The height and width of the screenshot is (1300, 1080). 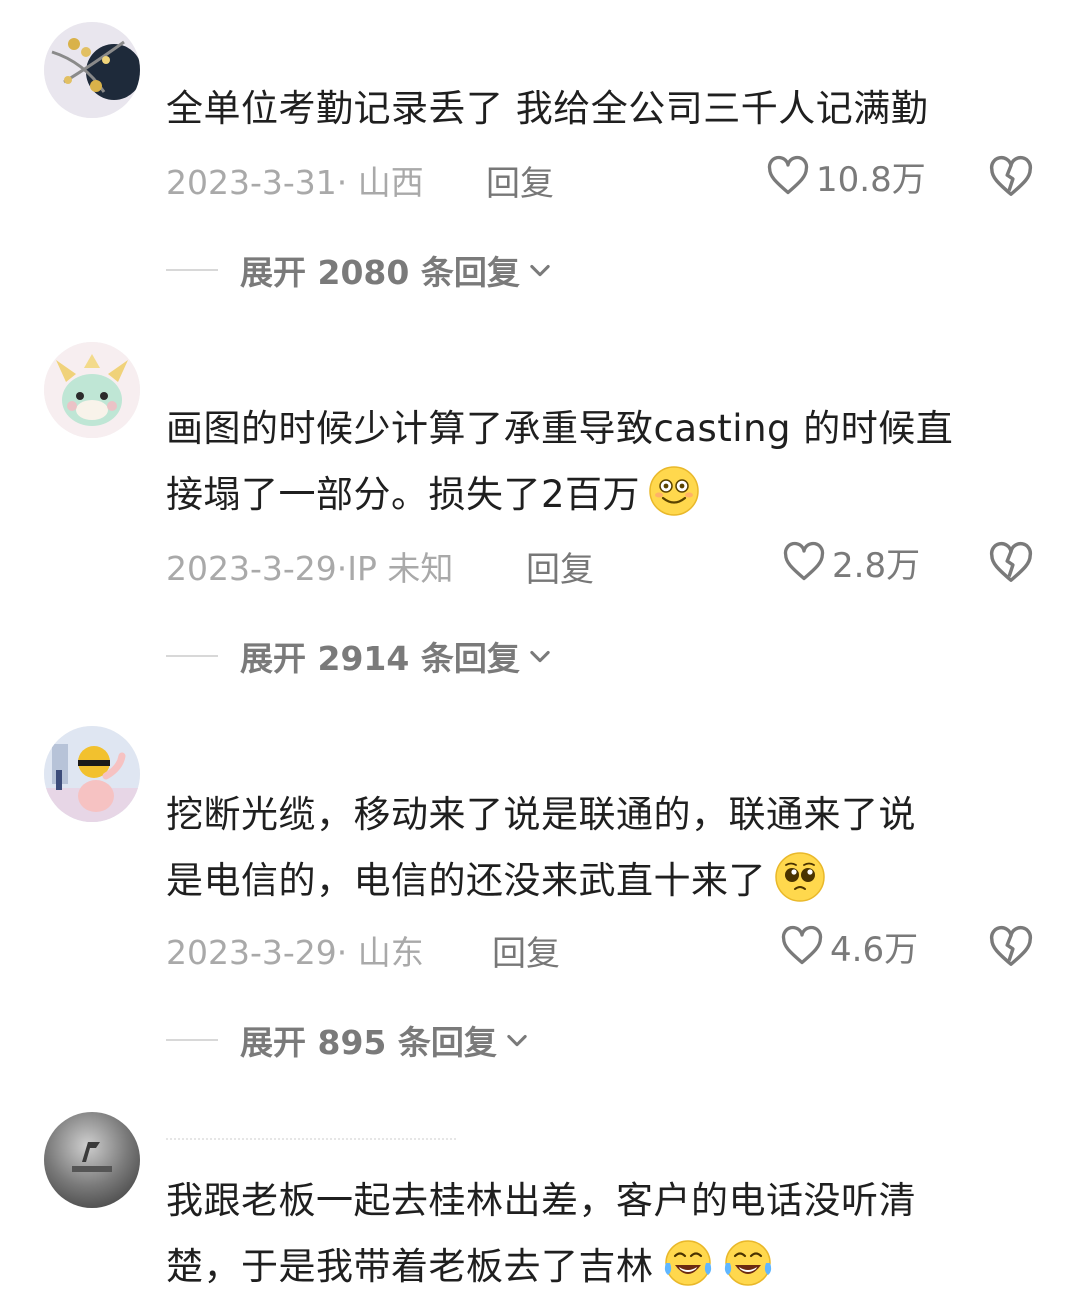 I want to click on comment-line: 是电信的，电信的还没来武直十来了, so click(x=601, y=881).